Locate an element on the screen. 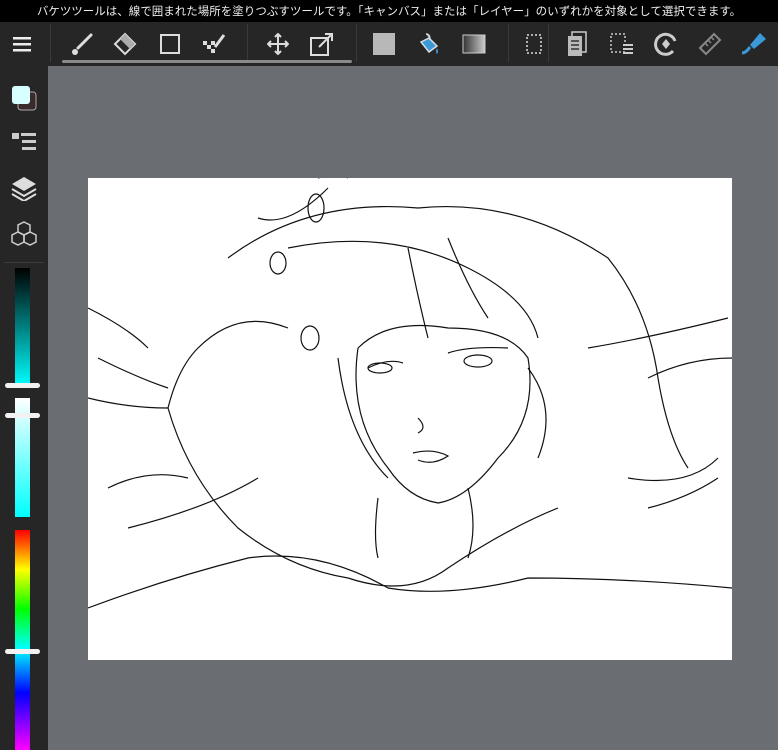  dot-brush-icon is located at coordinates (214, 43).